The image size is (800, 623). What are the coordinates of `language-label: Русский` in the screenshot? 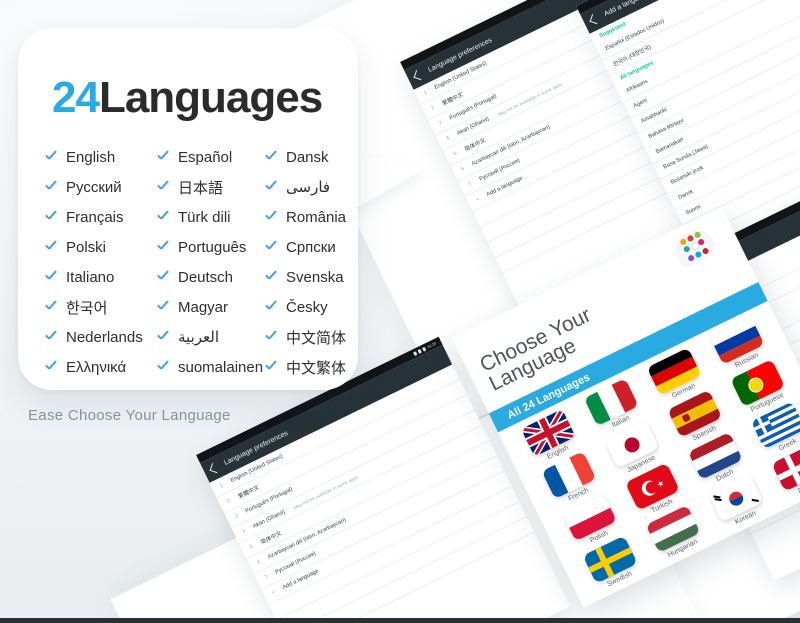 It's located at (94, 187).